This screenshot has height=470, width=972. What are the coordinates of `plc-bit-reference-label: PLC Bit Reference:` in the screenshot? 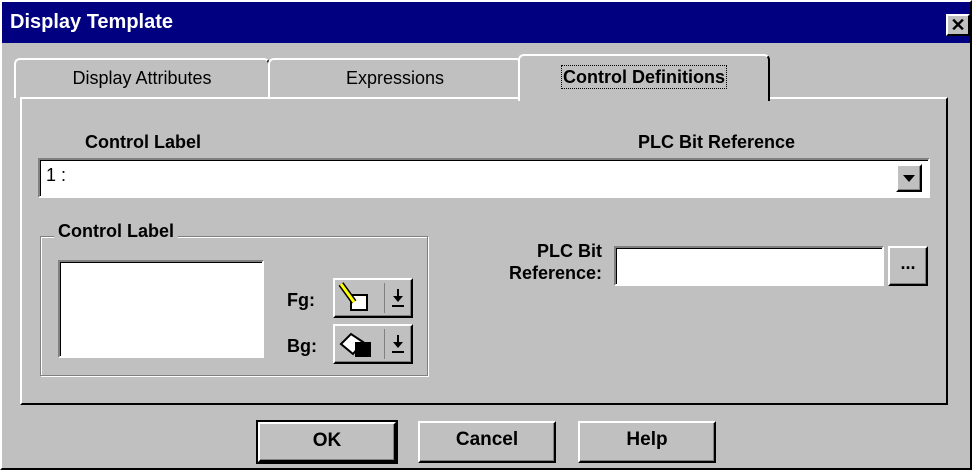 It's located at (540, 262).